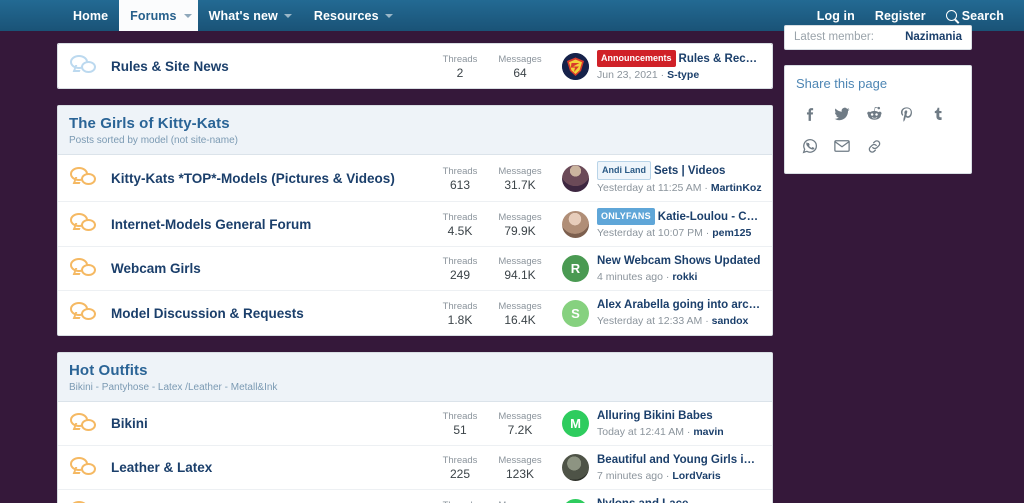 The height and width of the screenshot is (503, 1024). Describe the element at coordinates (810, 114) in the screenshot. I see `facebook-icon` at that location.